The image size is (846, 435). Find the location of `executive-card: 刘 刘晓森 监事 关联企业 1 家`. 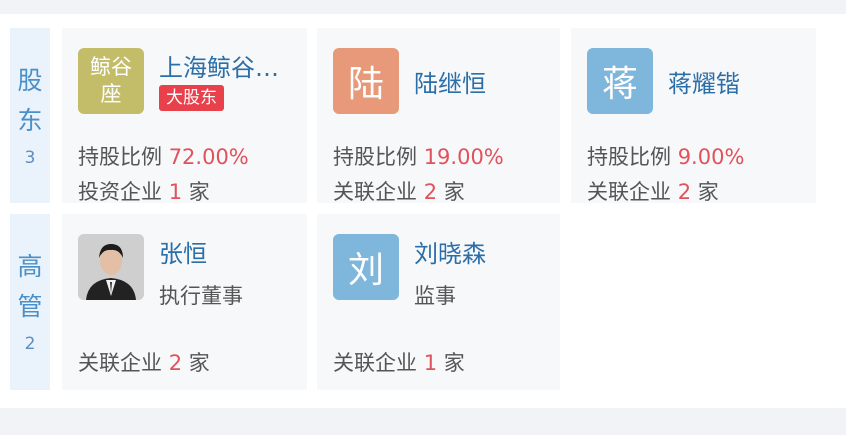

executive-card: 刘 刘晓森 监事 关联企业 1 家 is located at coordinates (438, 302).